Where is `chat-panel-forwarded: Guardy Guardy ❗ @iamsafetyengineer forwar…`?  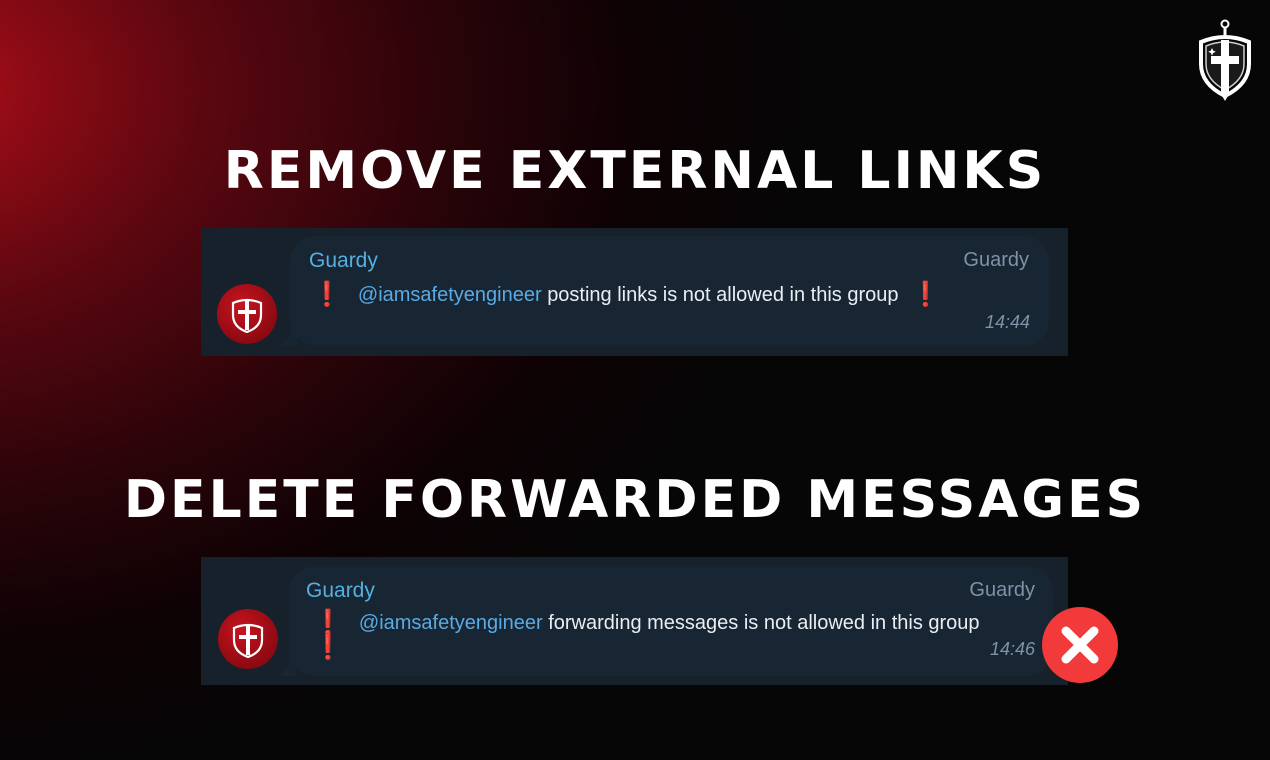
chat-panel-forwarded: Guardy Guardy ❗ @iamsafetyengineer forwar… is located at coordinates (634, 621).